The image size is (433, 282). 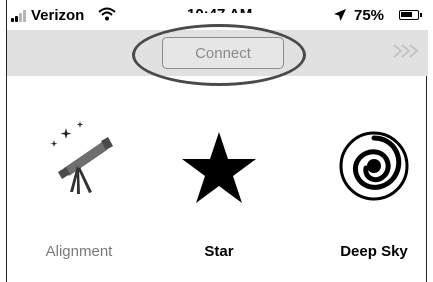 I want to click on status-time: 10:47 AM, so click(x=219, y=8).